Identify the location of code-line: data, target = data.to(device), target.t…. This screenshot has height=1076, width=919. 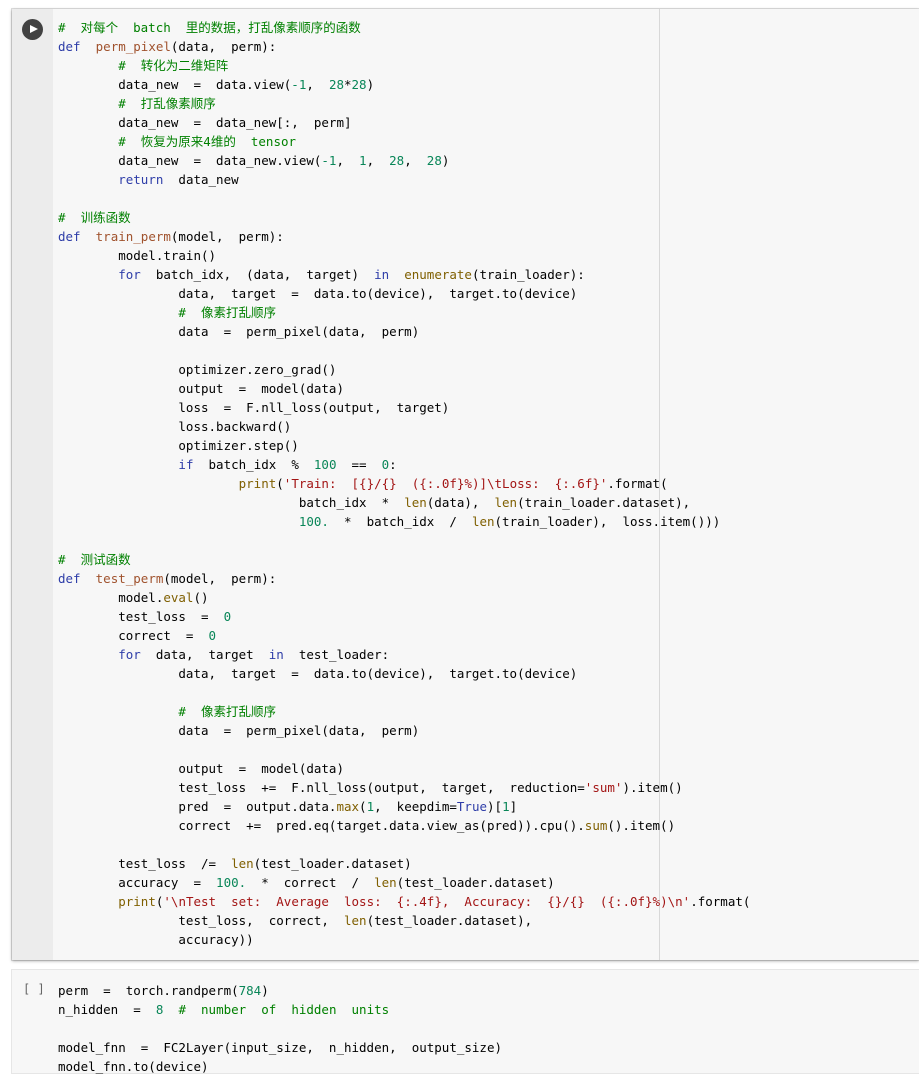
(404, 673).